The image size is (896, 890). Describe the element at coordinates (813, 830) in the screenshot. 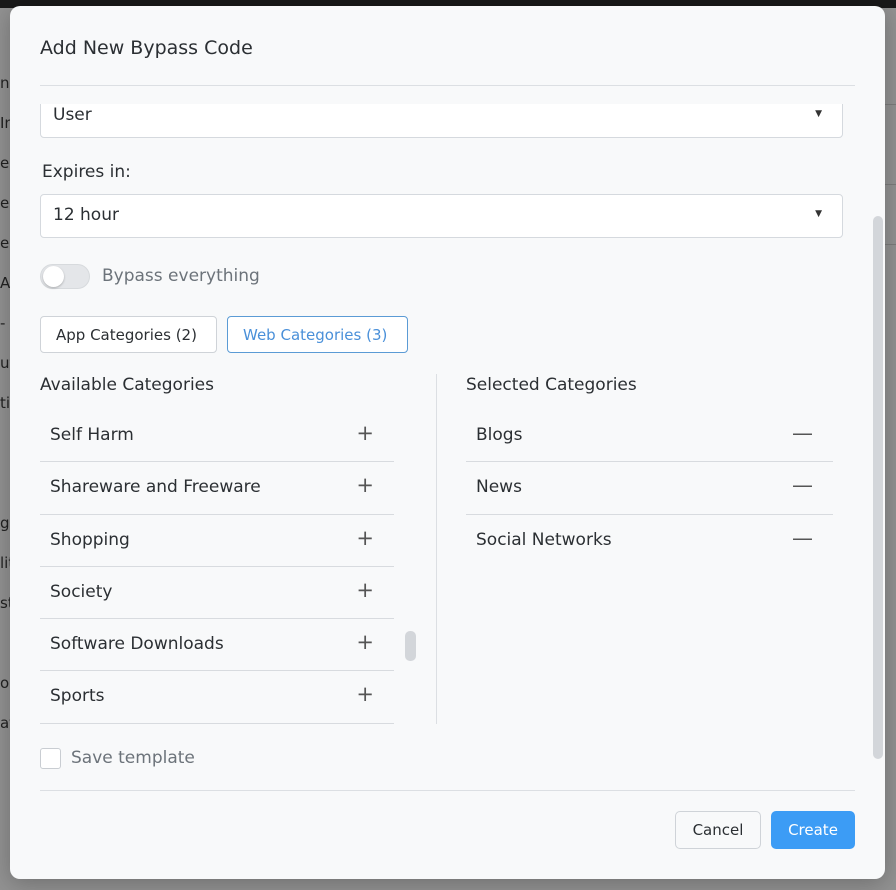

I see `create-button: Create` at that location.